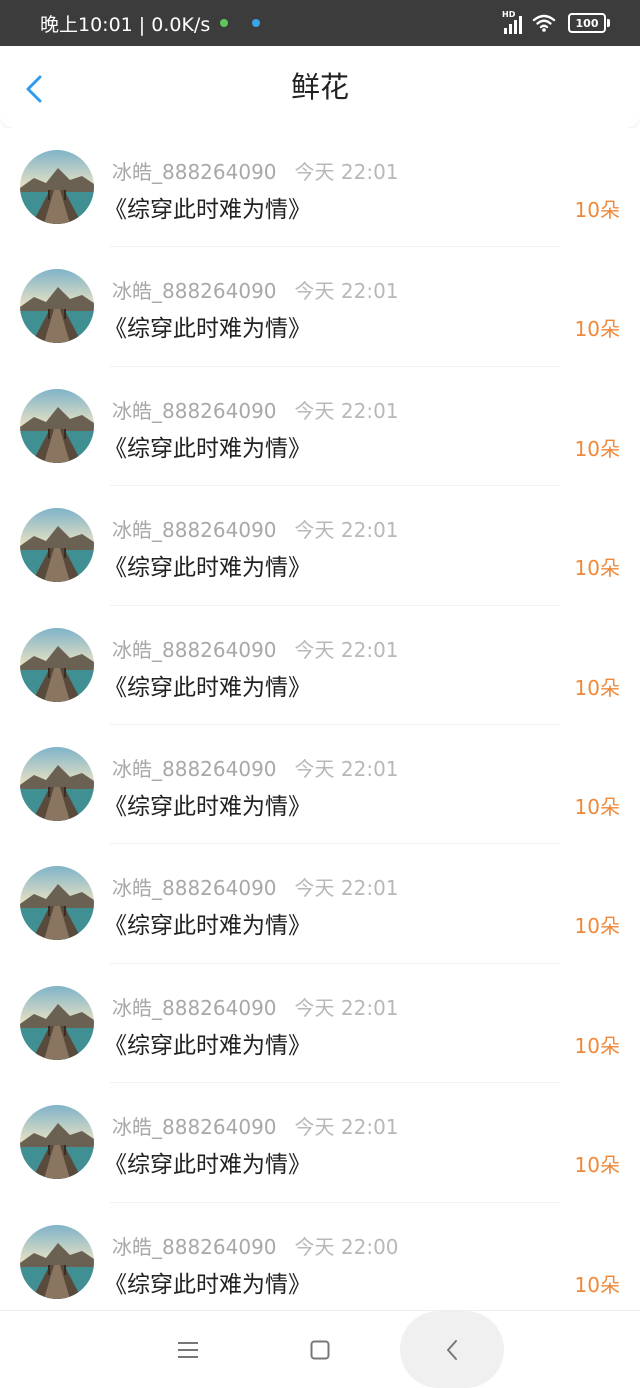  I want to click on system-nav-bar, so click(320, 1349).